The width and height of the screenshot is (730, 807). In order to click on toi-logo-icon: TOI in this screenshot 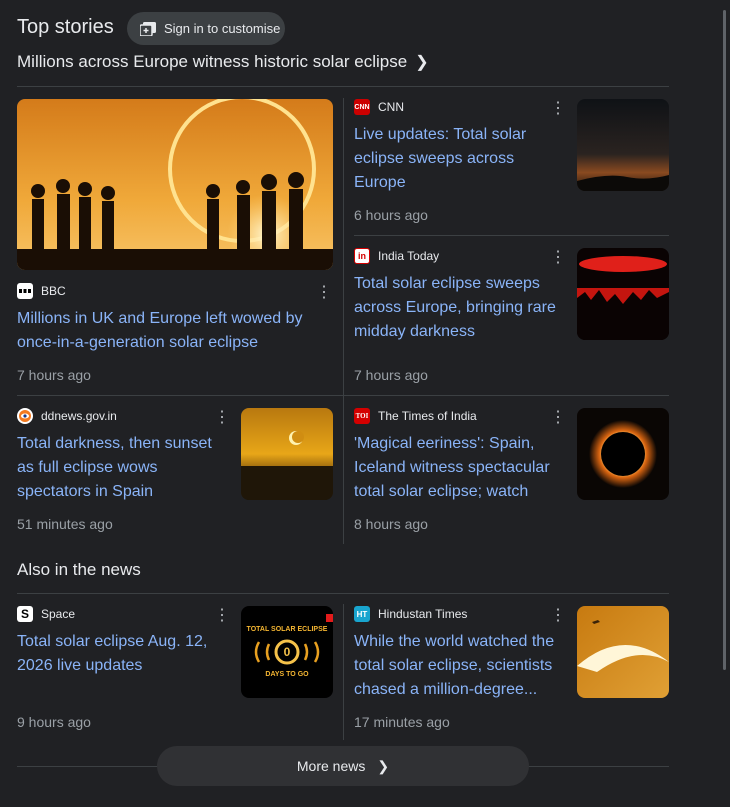, I will do `click(362, 416)`.